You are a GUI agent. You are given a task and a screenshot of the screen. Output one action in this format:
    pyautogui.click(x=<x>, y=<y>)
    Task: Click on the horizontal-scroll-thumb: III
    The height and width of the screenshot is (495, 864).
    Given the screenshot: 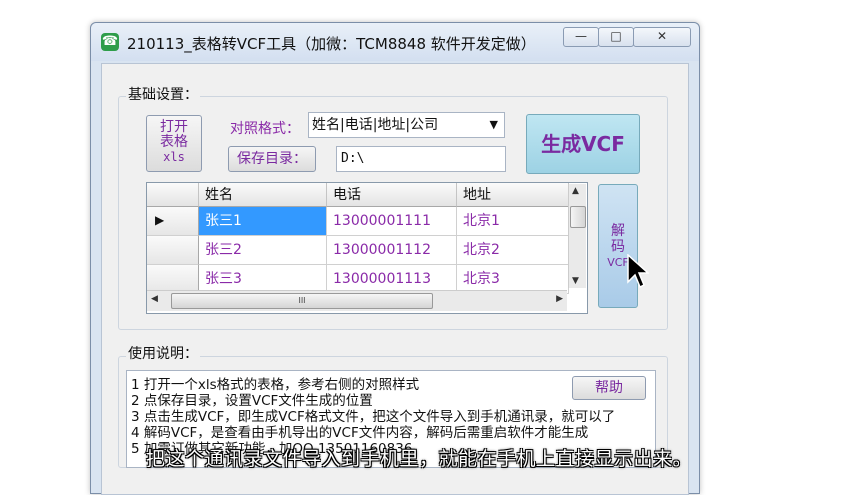 What is the action you would take?
    pyautogui.click(x=302, y=301)
    